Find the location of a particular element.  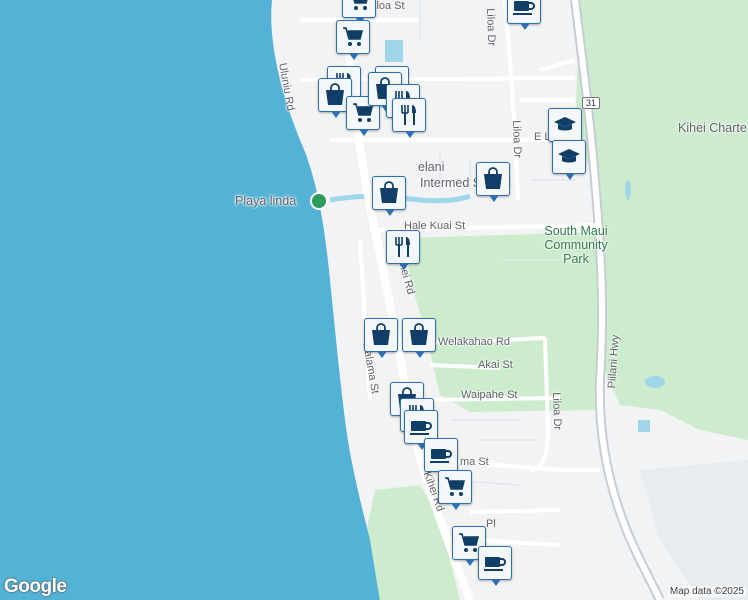

google-logo: Google is located at coordinates (35, 586).